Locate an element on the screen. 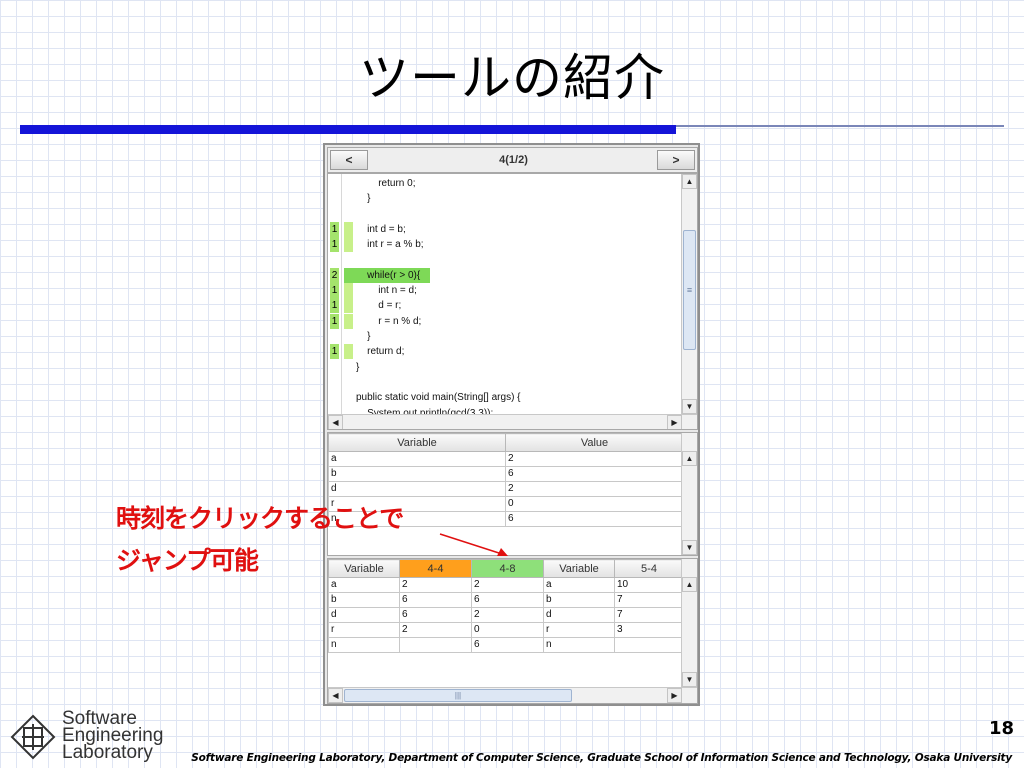 The height and width of the screenshot is (768, 1024). code-text: int n = d; is located at coordinates (386, 291).